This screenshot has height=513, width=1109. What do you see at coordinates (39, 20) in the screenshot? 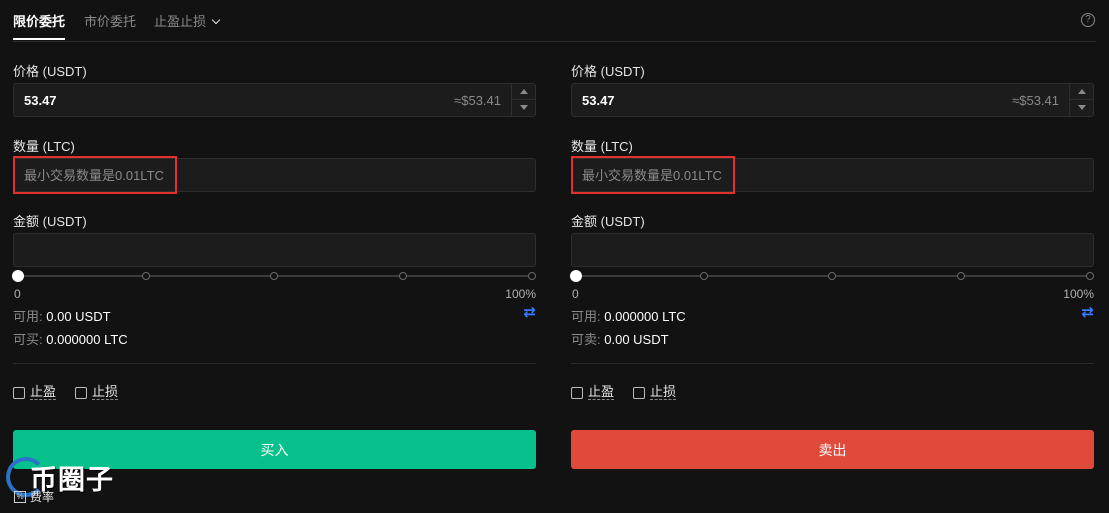
I see `tab-limit-order: 限价委托` at bounding box center [39, 20].